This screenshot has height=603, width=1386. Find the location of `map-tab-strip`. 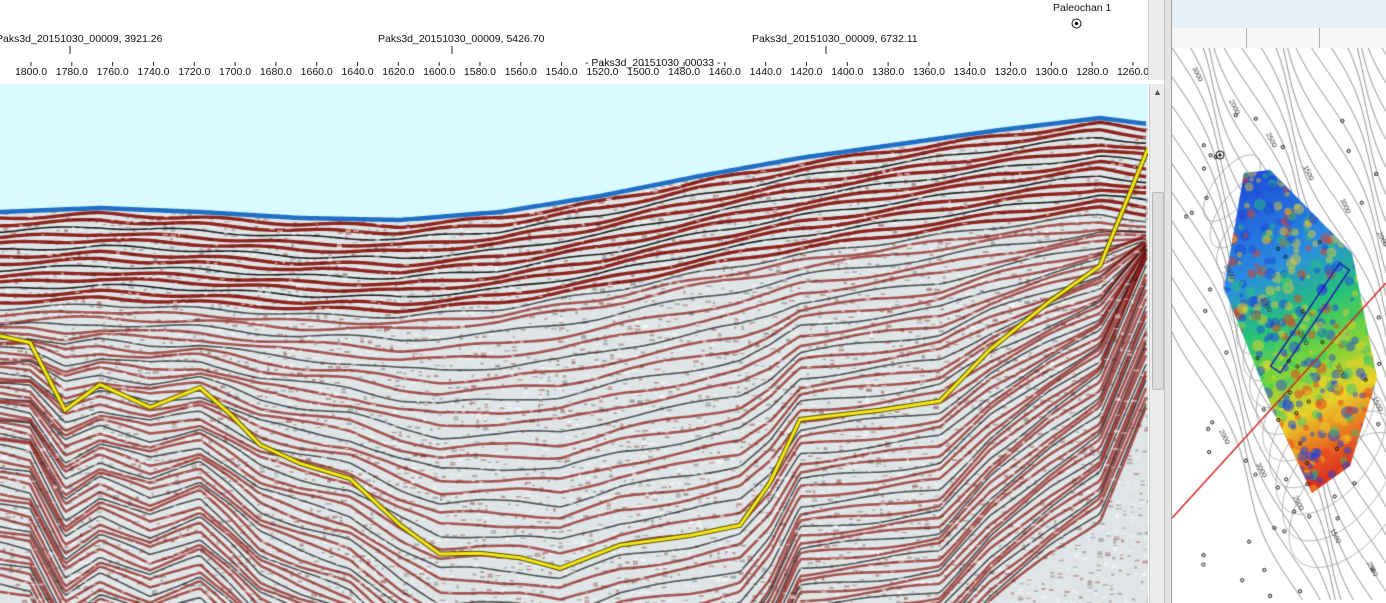

map-tab-strip is located at coordinates (1279, 38).